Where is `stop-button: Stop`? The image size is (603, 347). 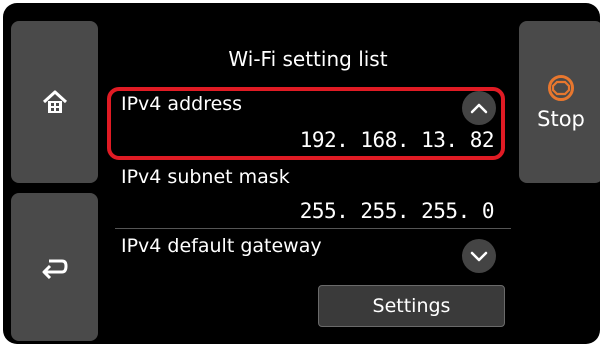 stop-button: Stop is located at coordinates (559, 102).